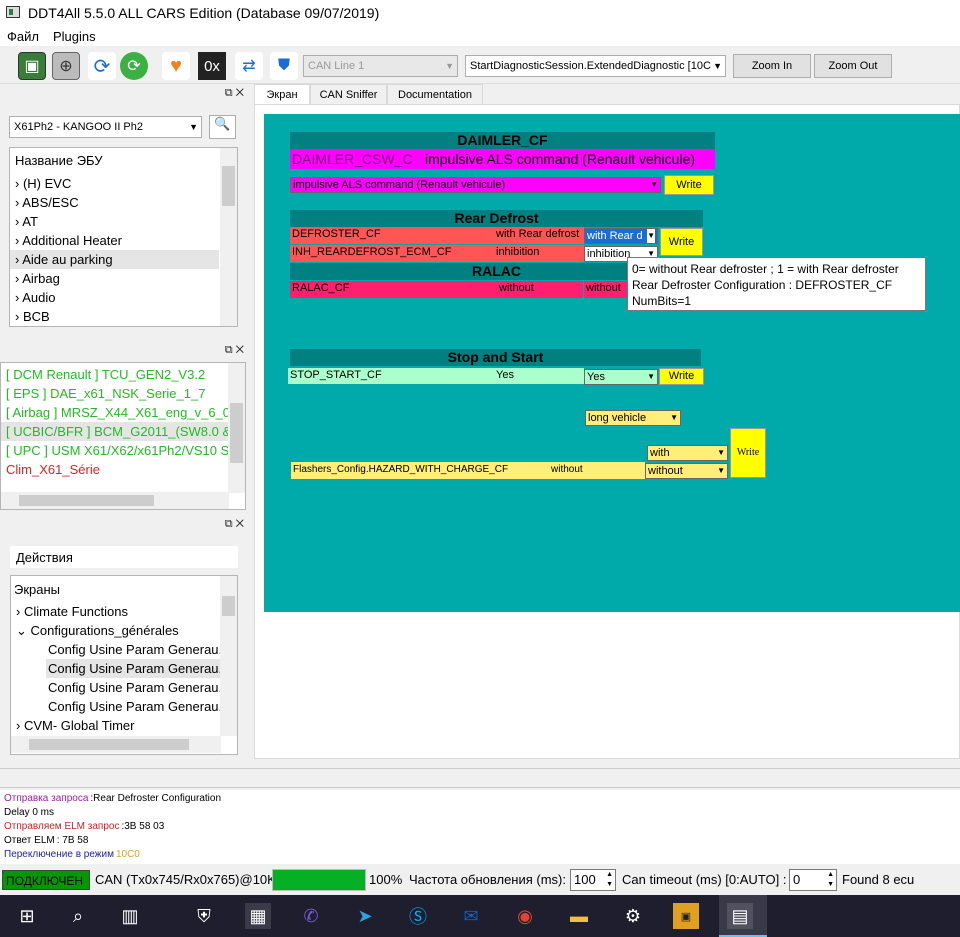  What do you see at coordinates (813, 880) in the screenshot?
I see `timeout-input: 0 ▲ ▼` at bounding box center [813, 880].